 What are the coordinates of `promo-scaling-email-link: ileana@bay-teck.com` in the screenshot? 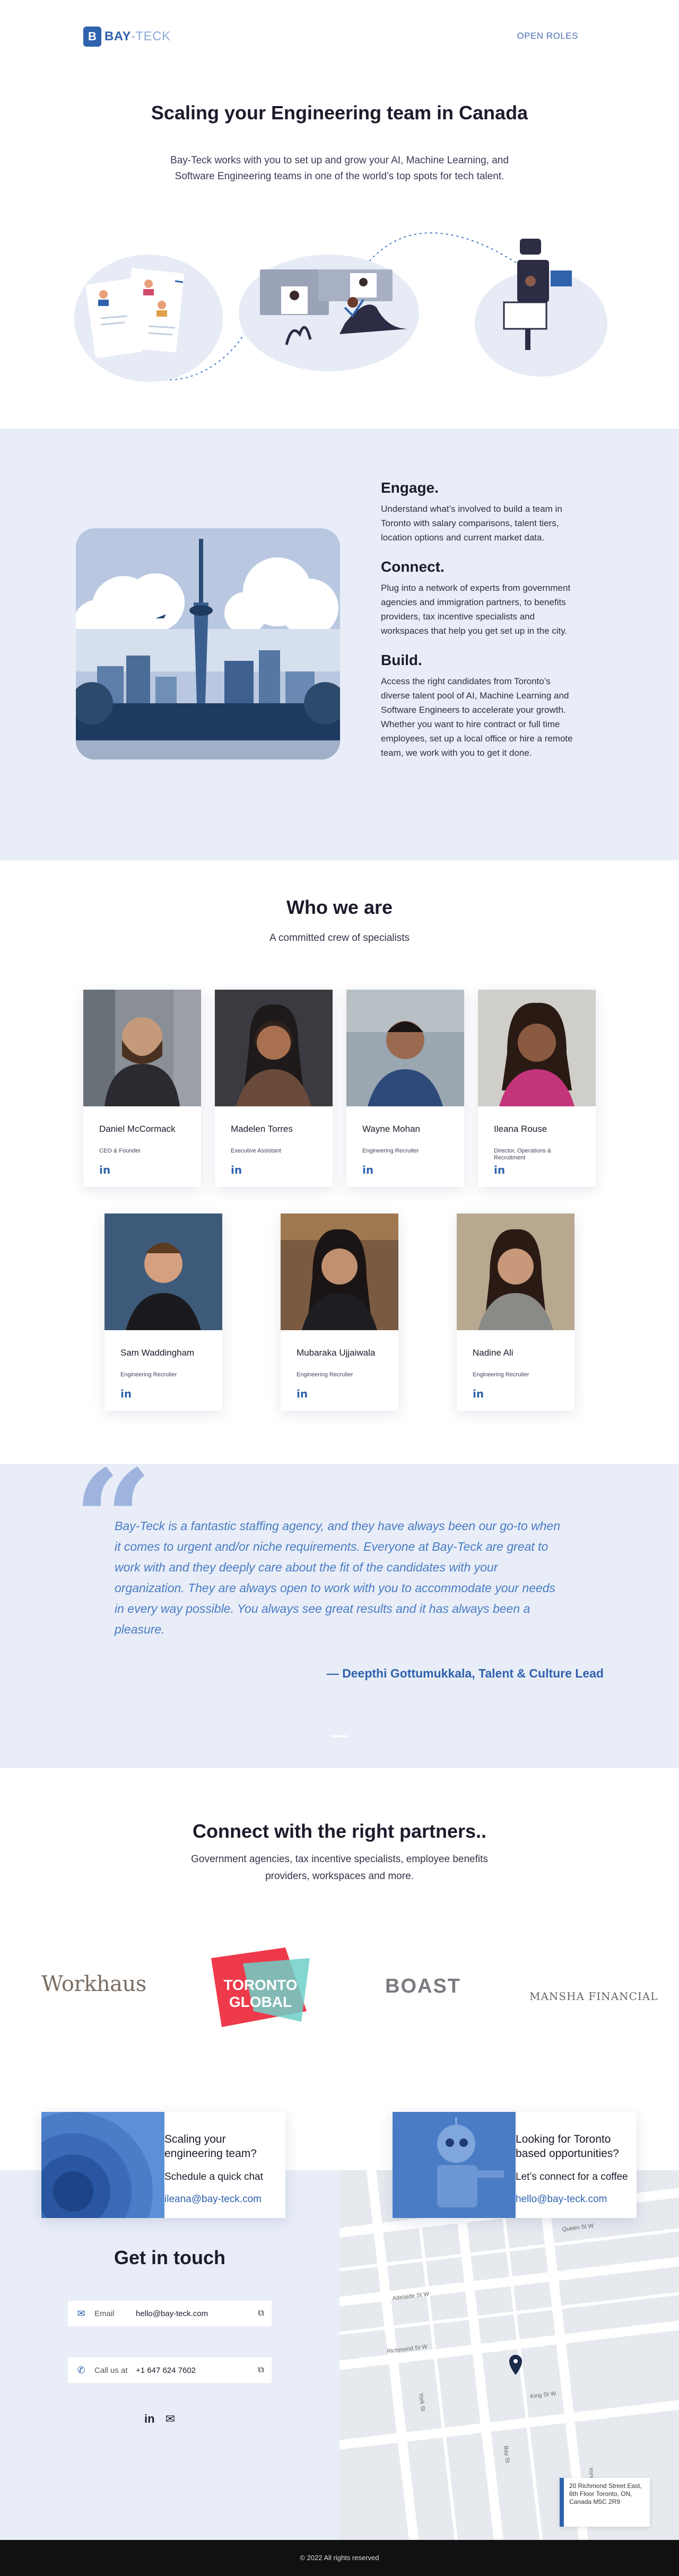 It's located at (213, 2199).